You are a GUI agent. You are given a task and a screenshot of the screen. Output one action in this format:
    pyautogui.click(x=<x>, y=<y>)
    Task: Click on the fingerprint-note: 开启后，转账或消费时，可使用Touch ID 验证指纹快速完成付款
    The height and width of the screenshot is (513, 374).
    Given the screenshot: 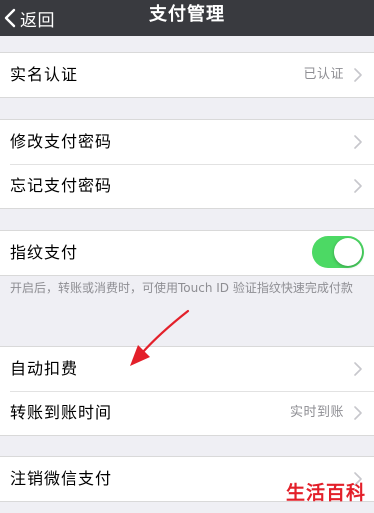 What is the action you would take?
    pyautogui.click(x=181, y=288)
    